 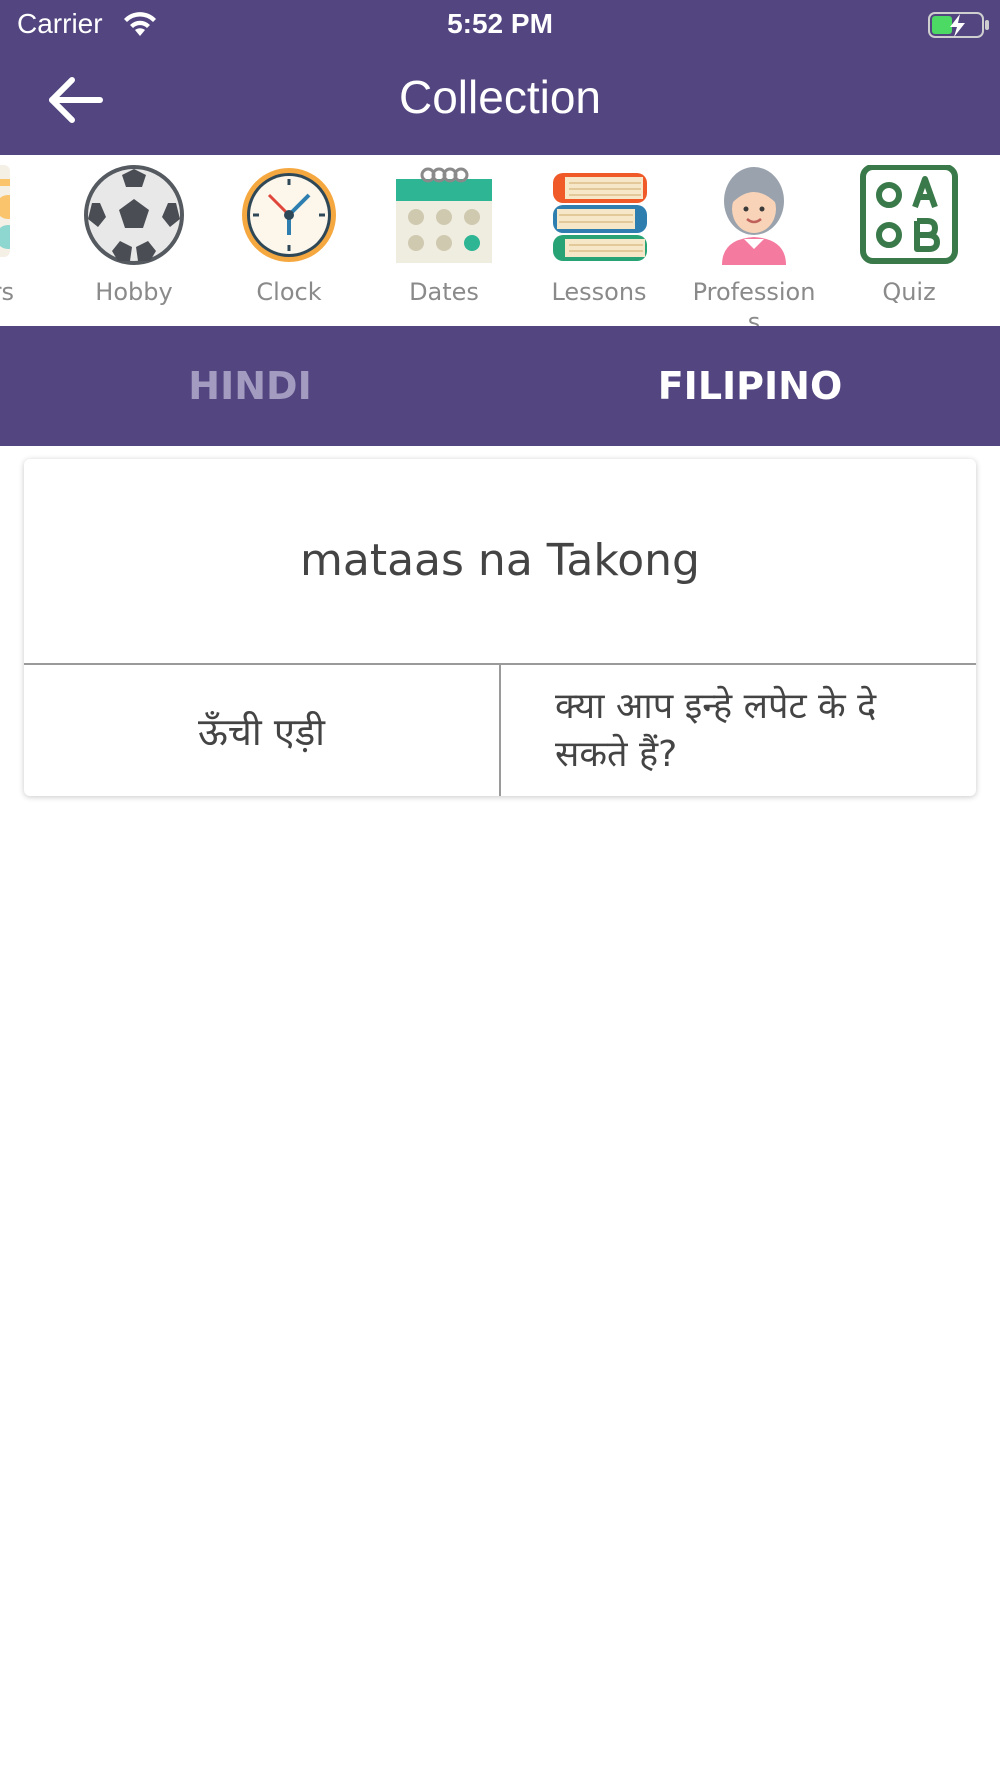 What do you see at coordinates (7, 292) in the screenshot?
I see `category-label: rs` at bounding box center [7, 292].